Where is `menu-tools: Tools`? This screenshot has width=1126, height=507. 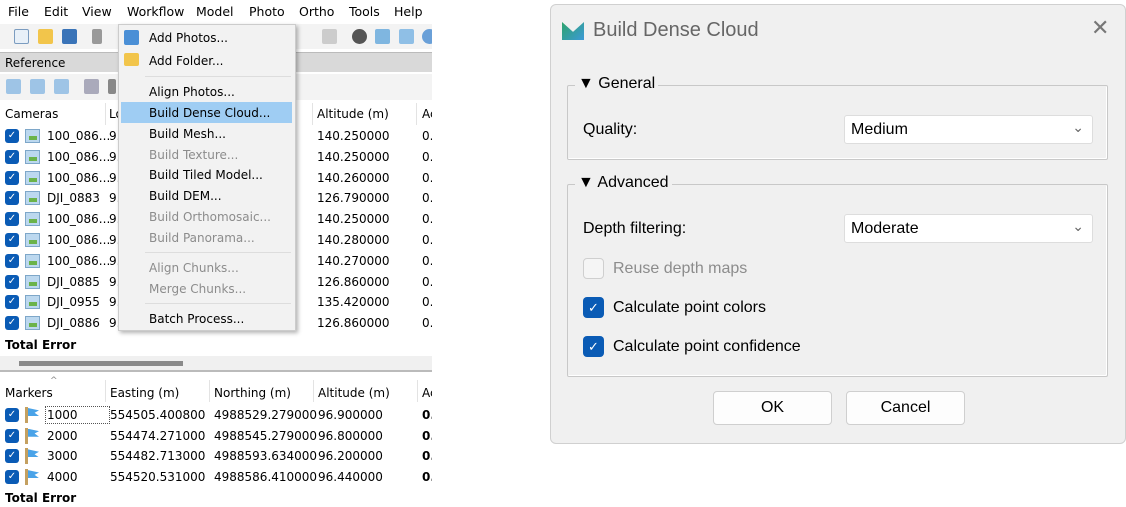
menu-tools: Tools is located at coordinates (364, 11).